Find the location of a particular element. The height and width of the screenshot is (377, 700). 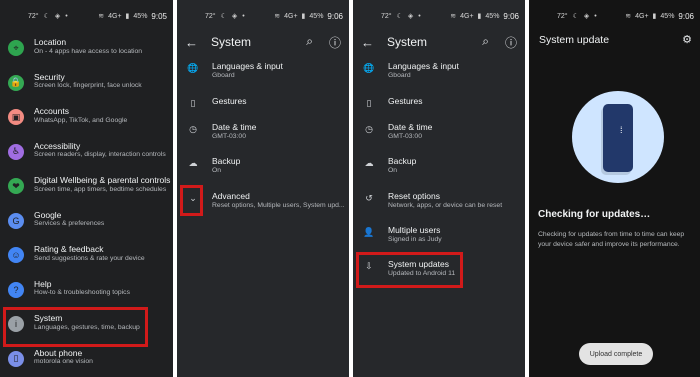

cloud-backup-icon: ☁ is located at coordinates (193, 163).